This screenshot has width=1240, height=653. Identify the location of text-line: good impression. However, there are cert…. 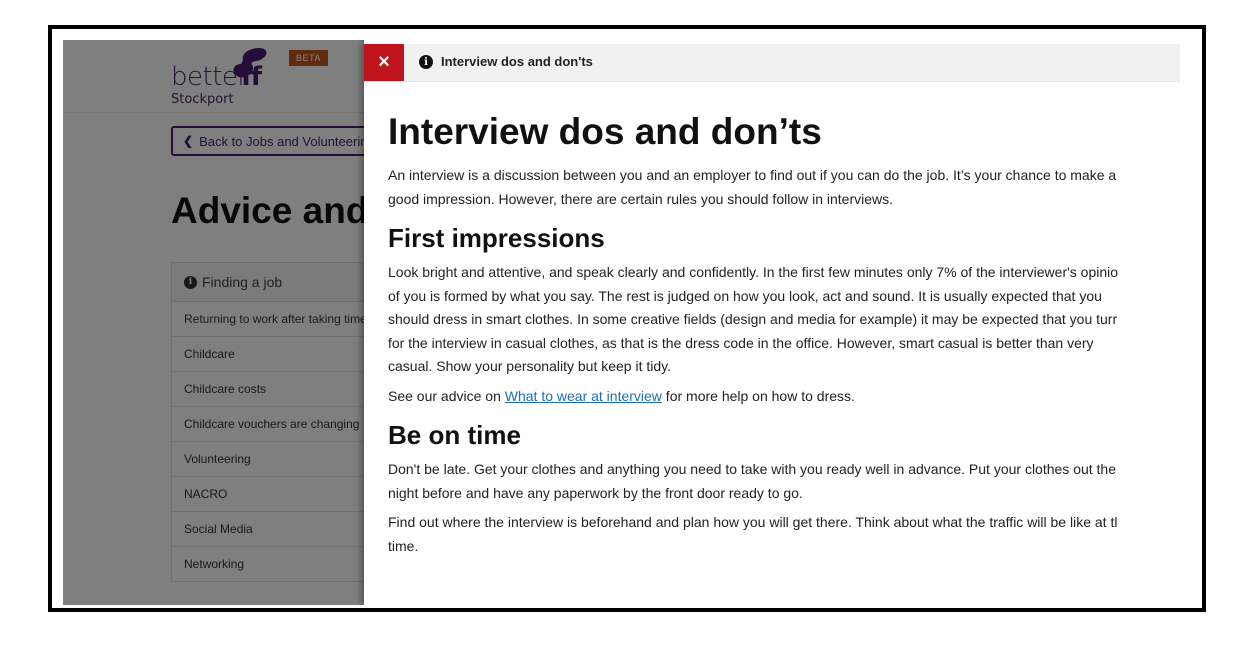
(641, 198).